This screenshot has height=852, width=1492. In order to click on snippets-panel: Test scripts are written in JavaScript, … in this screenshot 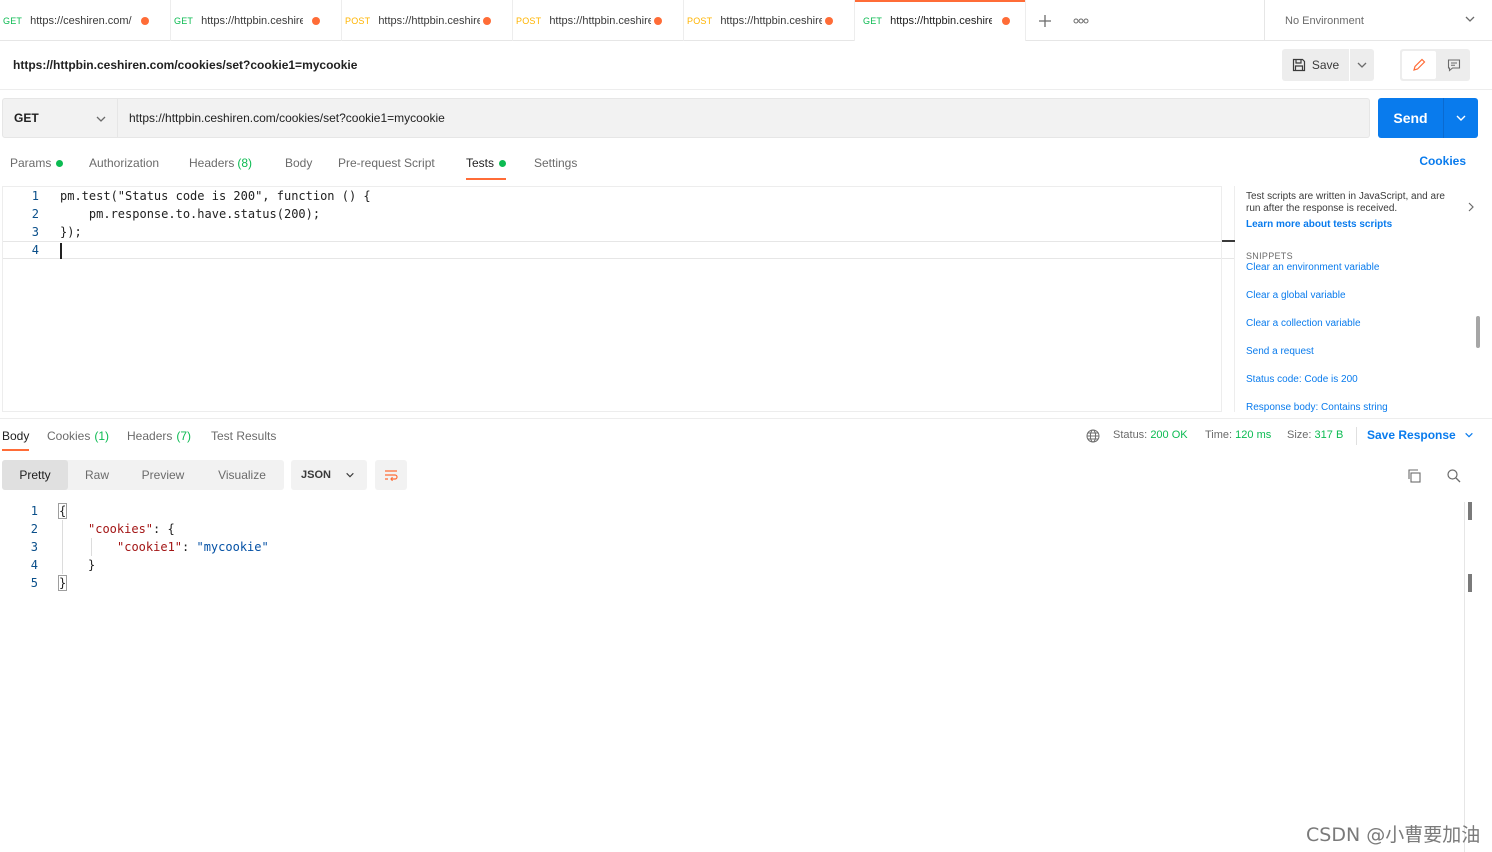, I will do `click(1366, 299)`.